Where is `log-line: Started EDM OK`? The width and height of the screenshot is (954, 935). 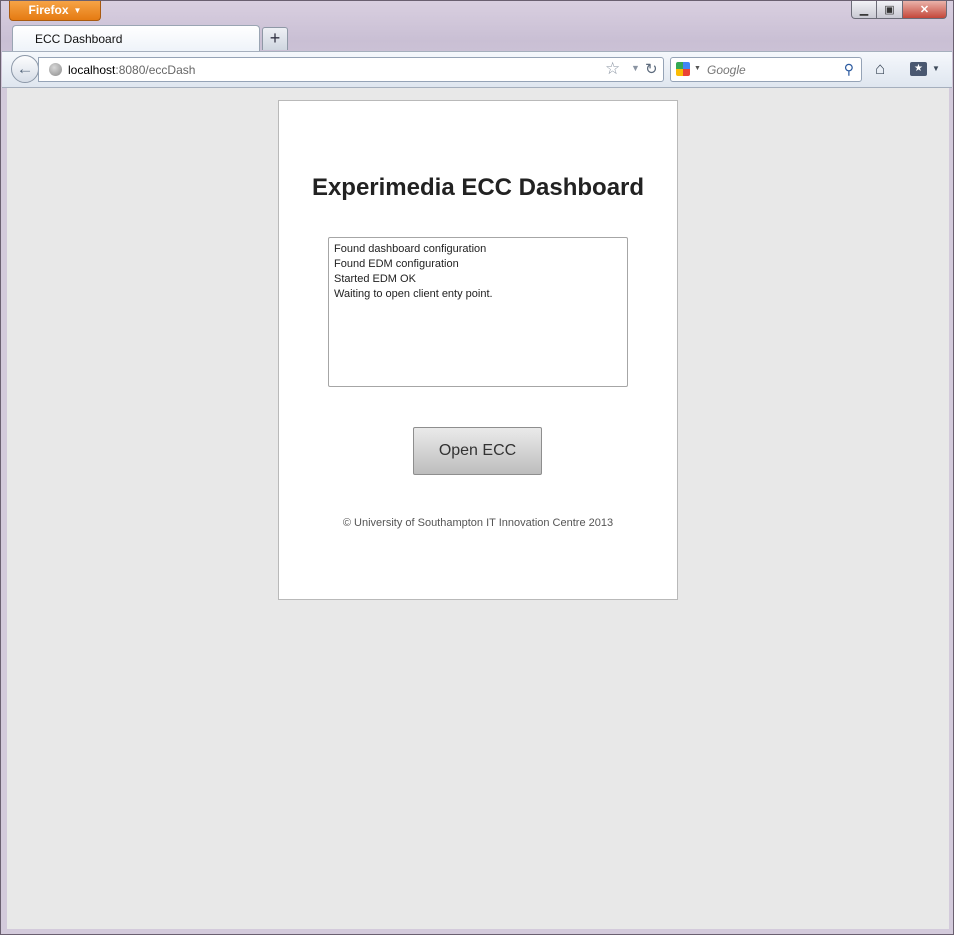 log-line: Started EDM OK is located at coordinates (375, 279).